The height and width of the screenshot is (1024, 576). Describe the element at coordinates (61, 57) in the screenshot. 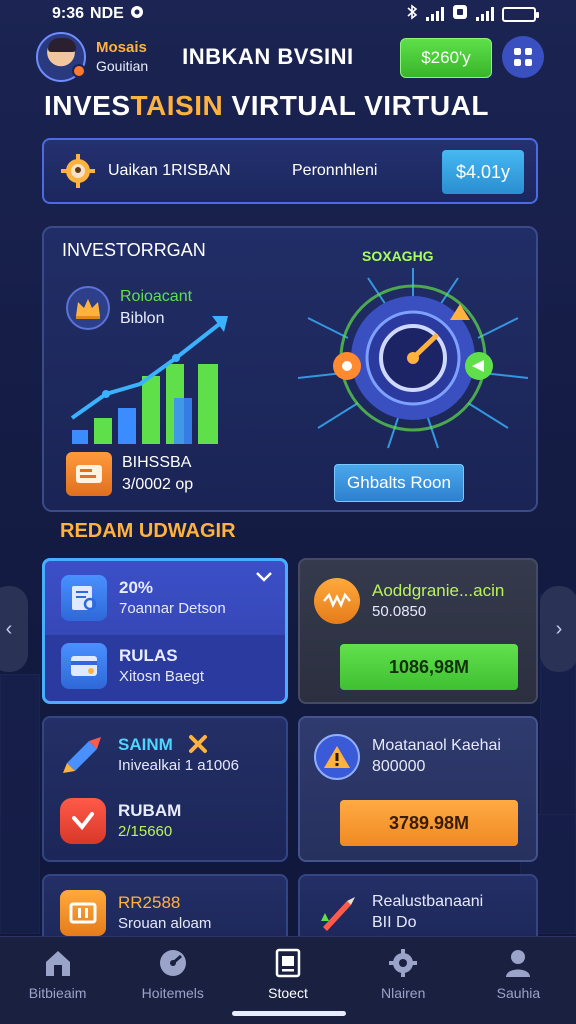

I see `avatar` at that location.